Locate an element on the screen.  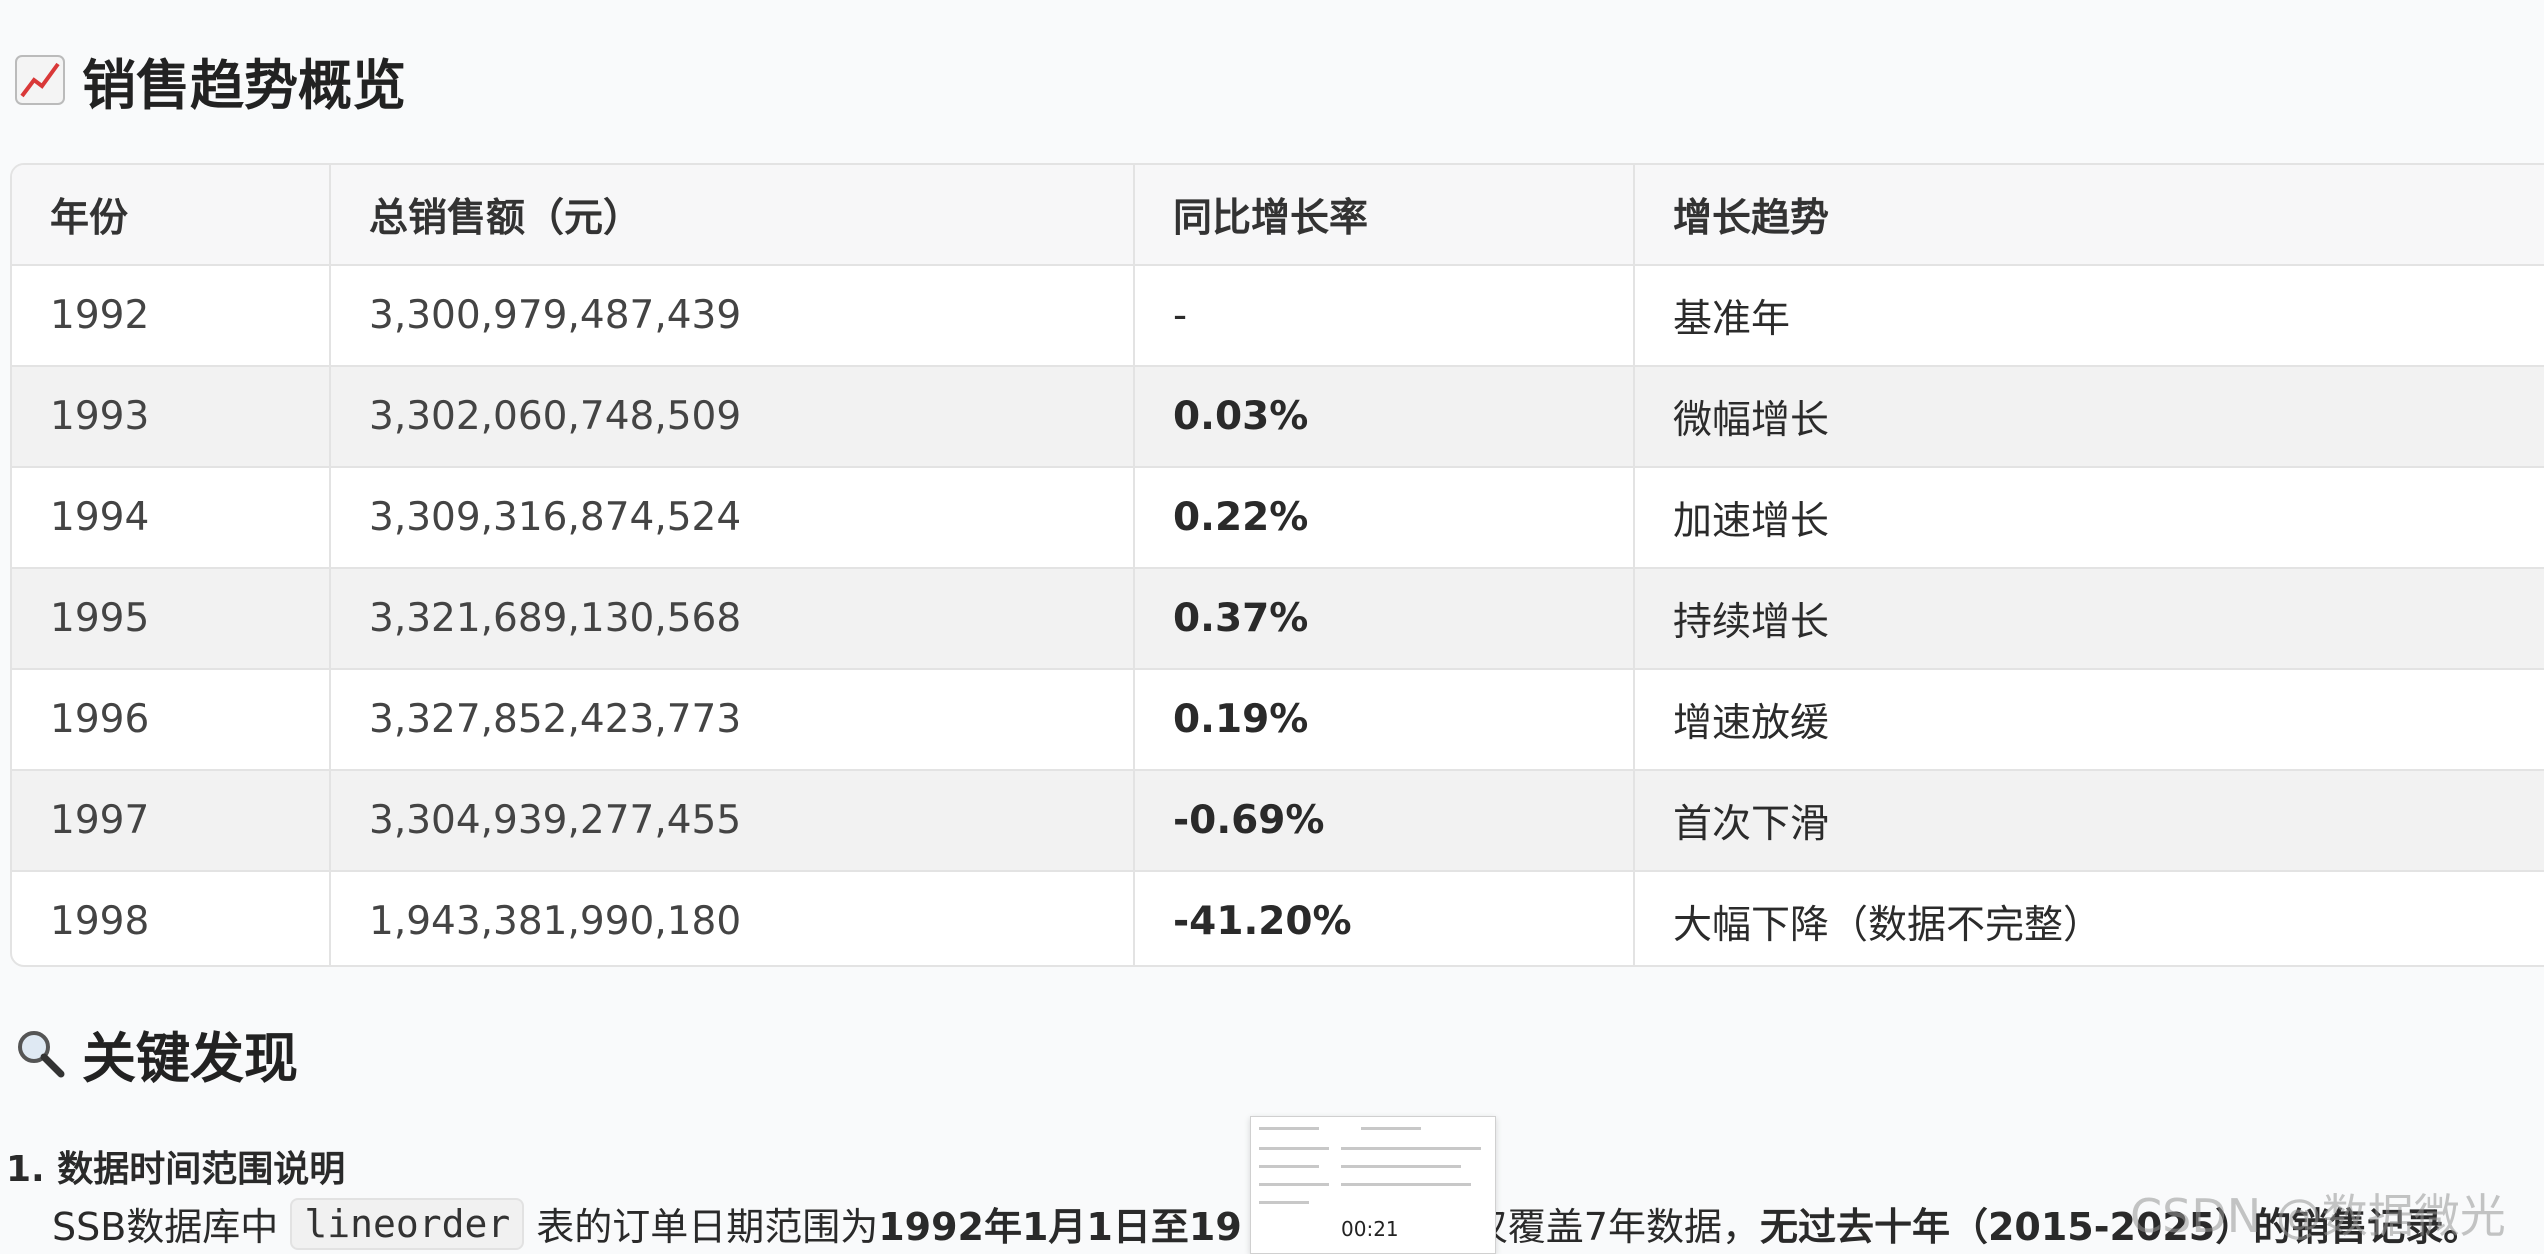
header-year: 年份 is located at coordinates (171, 215).